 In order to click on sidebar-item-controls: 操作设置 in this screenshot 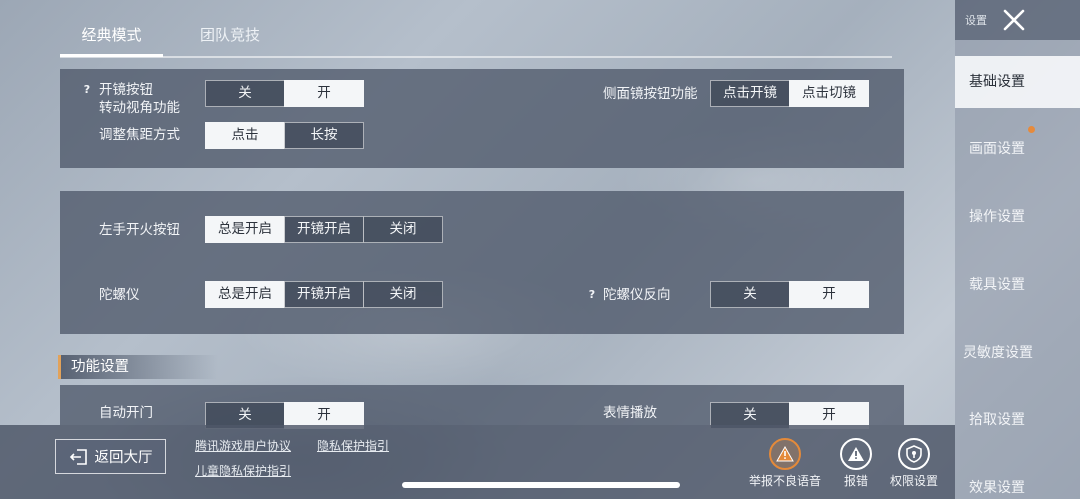, I will do `click(1017, 217)`.